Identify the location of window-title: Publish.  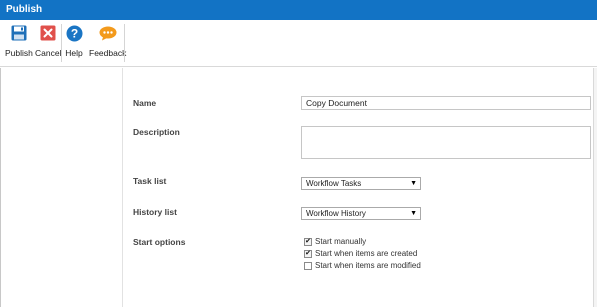
(298, 10).